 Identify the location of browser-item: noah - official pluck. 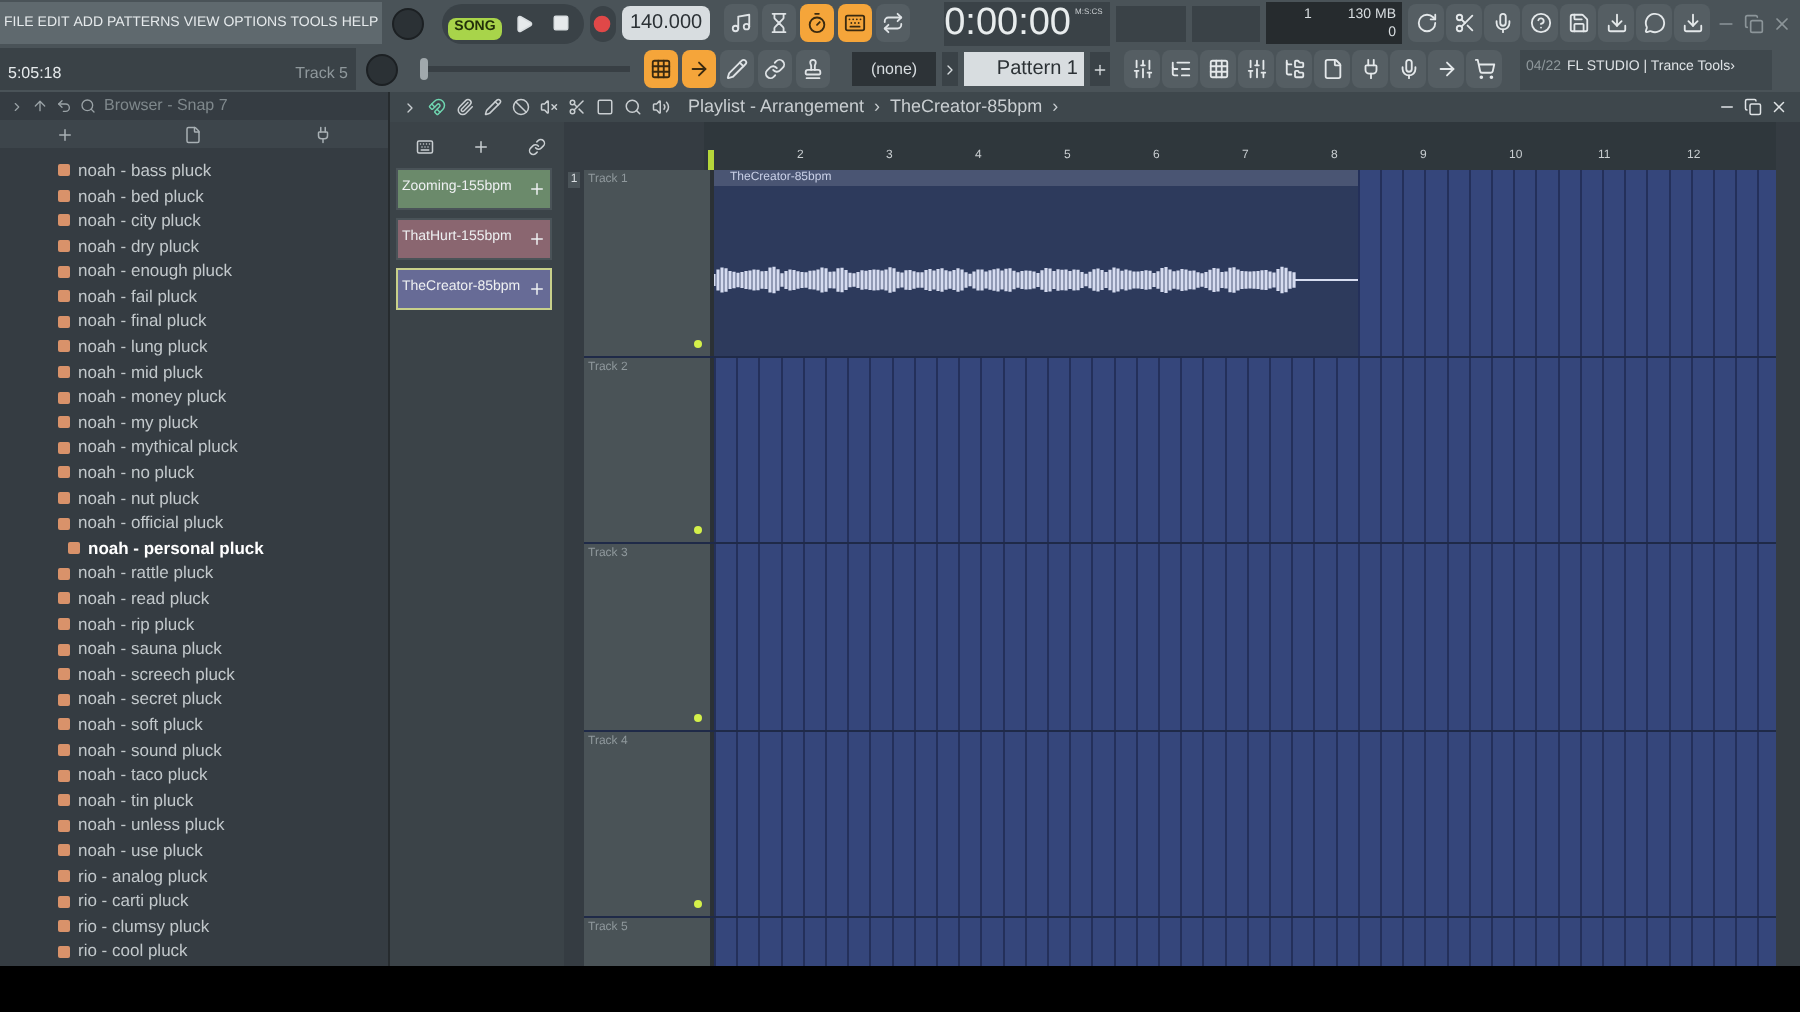
(194, 523).